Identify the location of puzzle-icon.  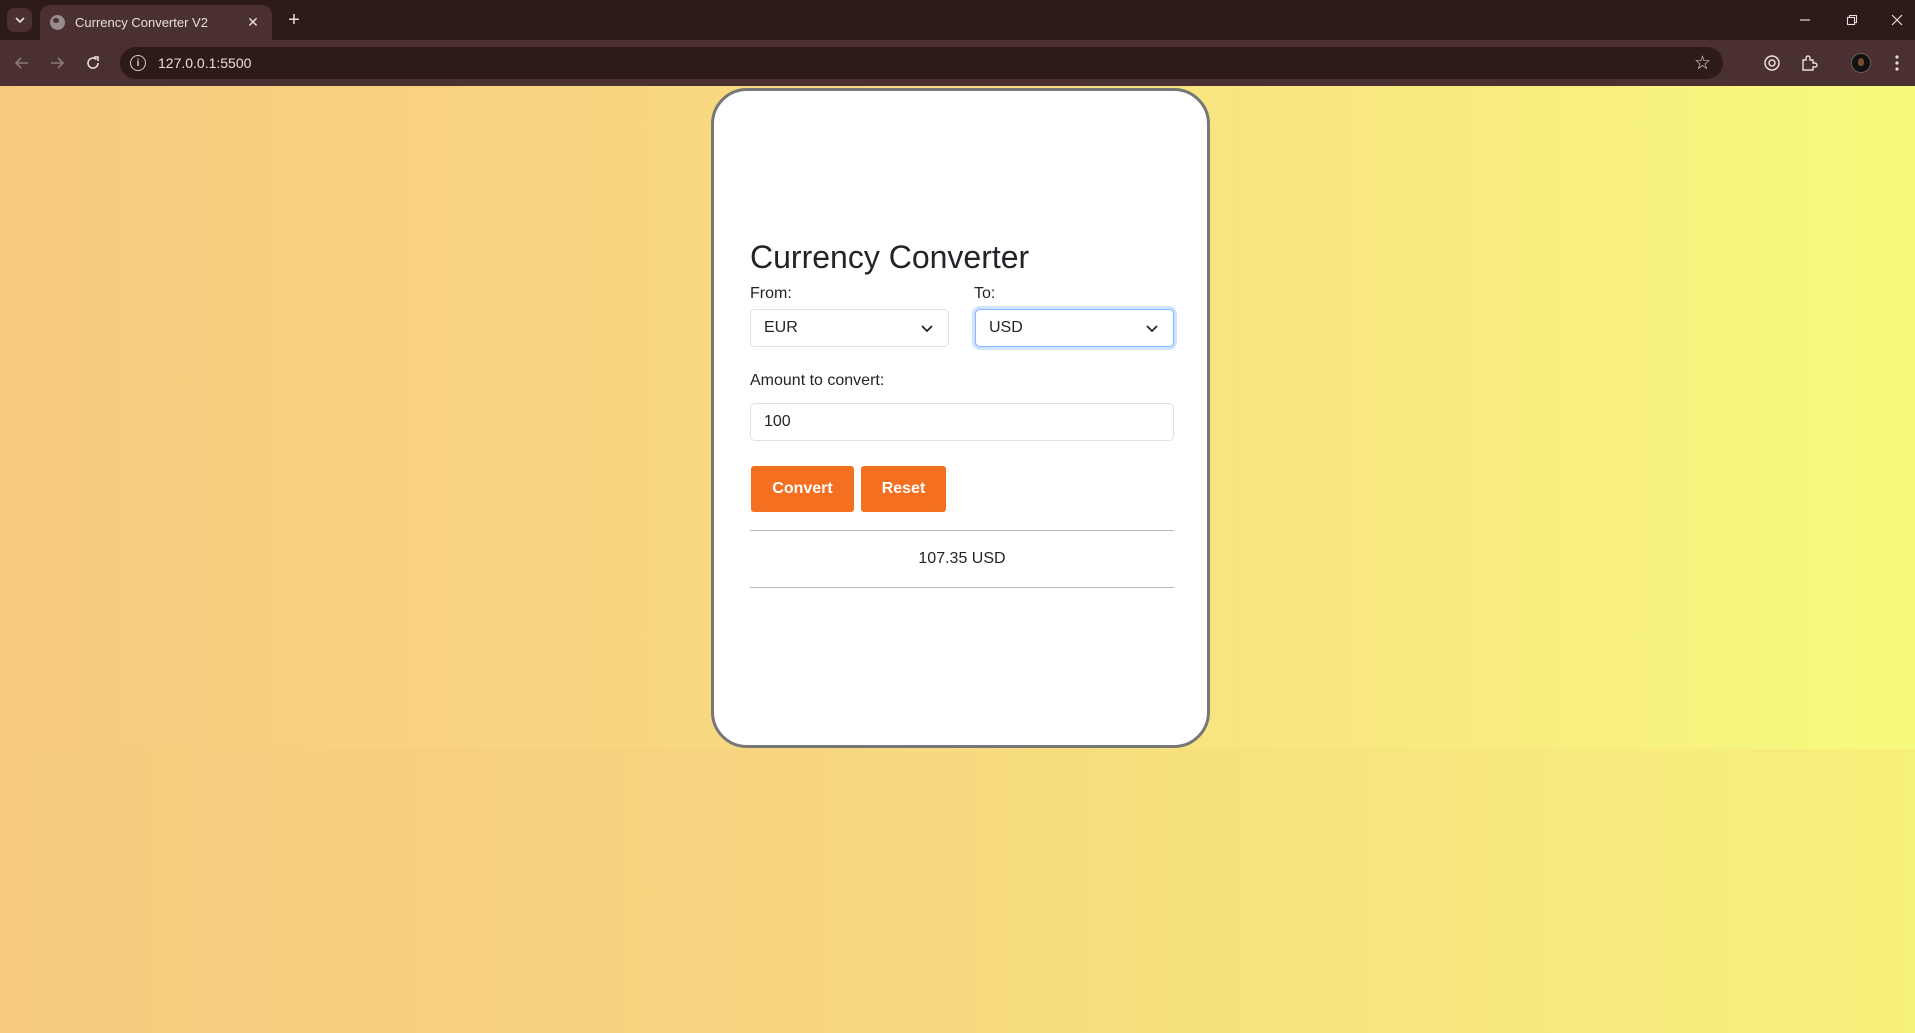
(1810, 63).